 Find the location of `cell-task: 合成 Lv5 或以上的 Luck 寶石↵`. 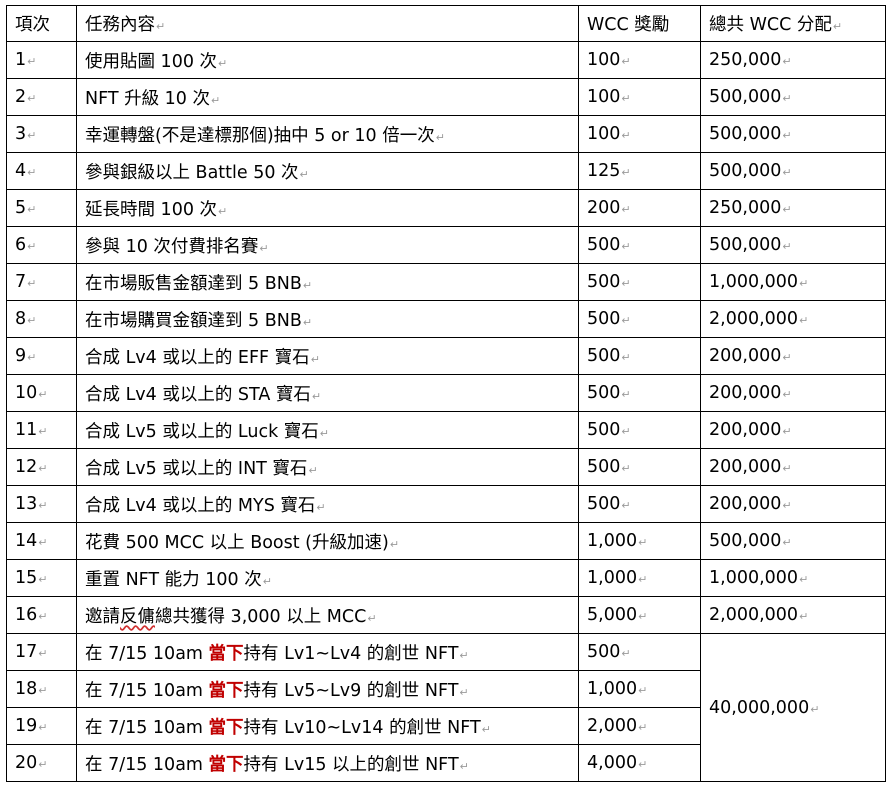

cell-task: 合成 Lv5 或以上的 Luck 寶石↵ is located at coordinates (327, 430).